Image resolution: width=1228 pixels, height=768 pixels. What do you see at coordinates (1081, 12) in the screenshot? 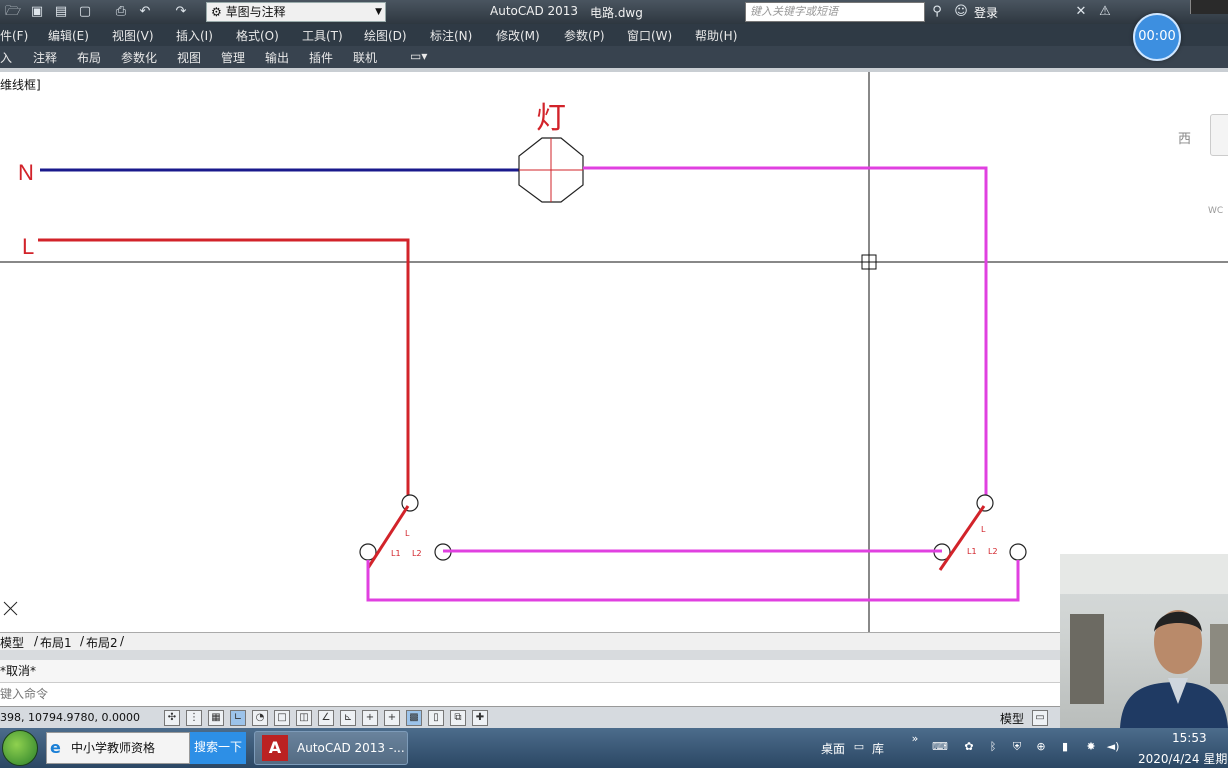
I see `exchange-icon: ✕` at bounding box center [1081, 12].